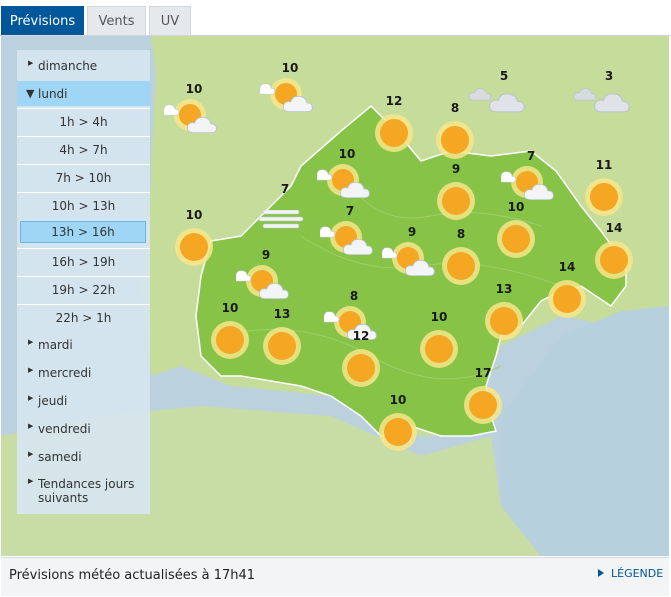  Describe the element at coordinates (83, 317) in the screenshot. I see `slot-22h-1h: 22h > 1h` at that location.